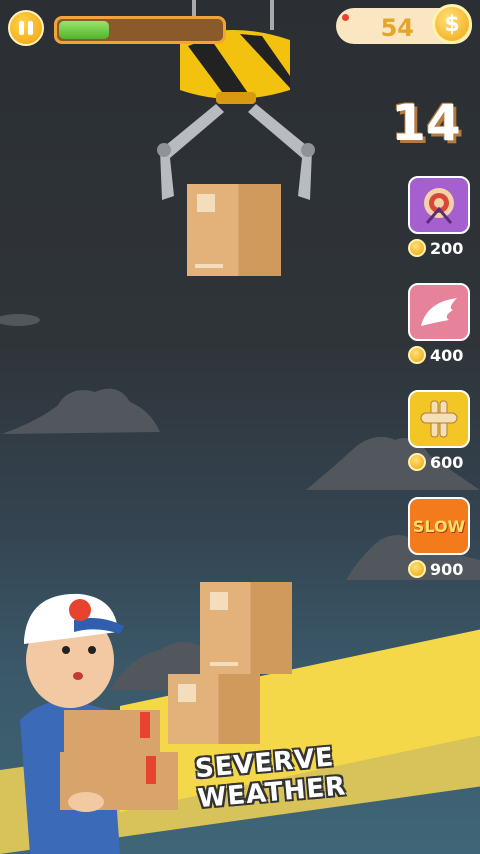  What do you see at coordinates (447, 569) in the screenshot?
I see `powerup-slow-price: 900` at bounding box center [447, 569].